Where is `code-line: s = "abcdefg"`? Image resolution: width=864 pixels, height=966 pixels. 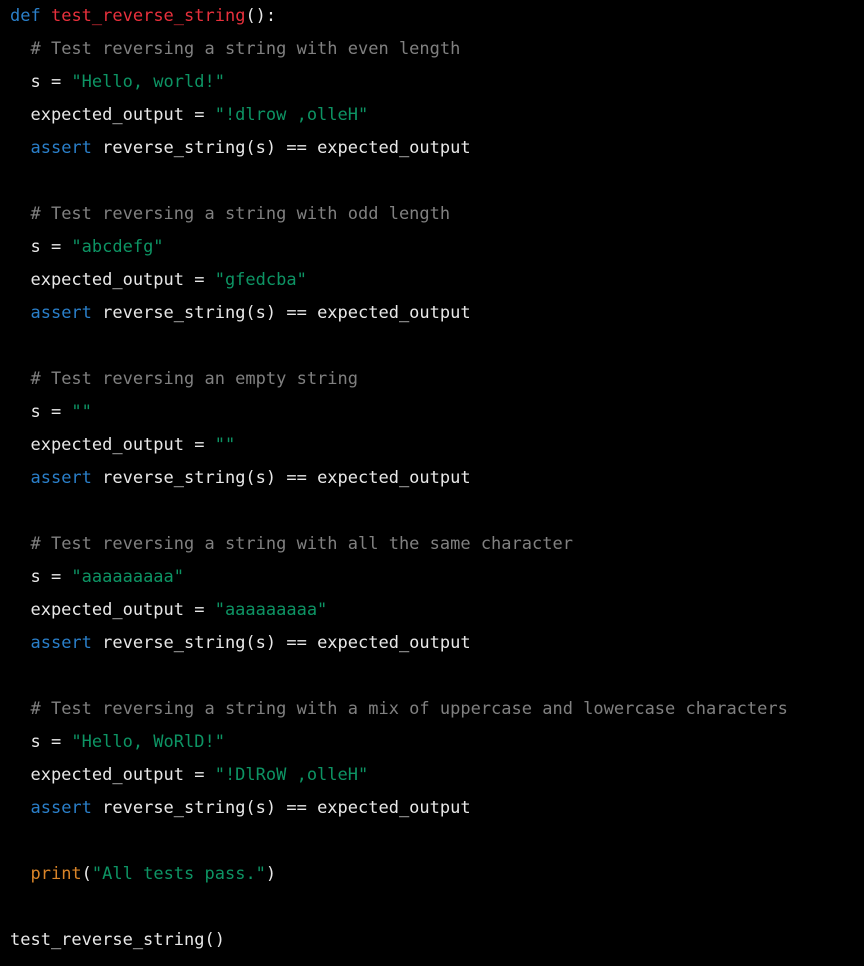 code-line: s = "abcdefg" is located at coordinates (432, 247).